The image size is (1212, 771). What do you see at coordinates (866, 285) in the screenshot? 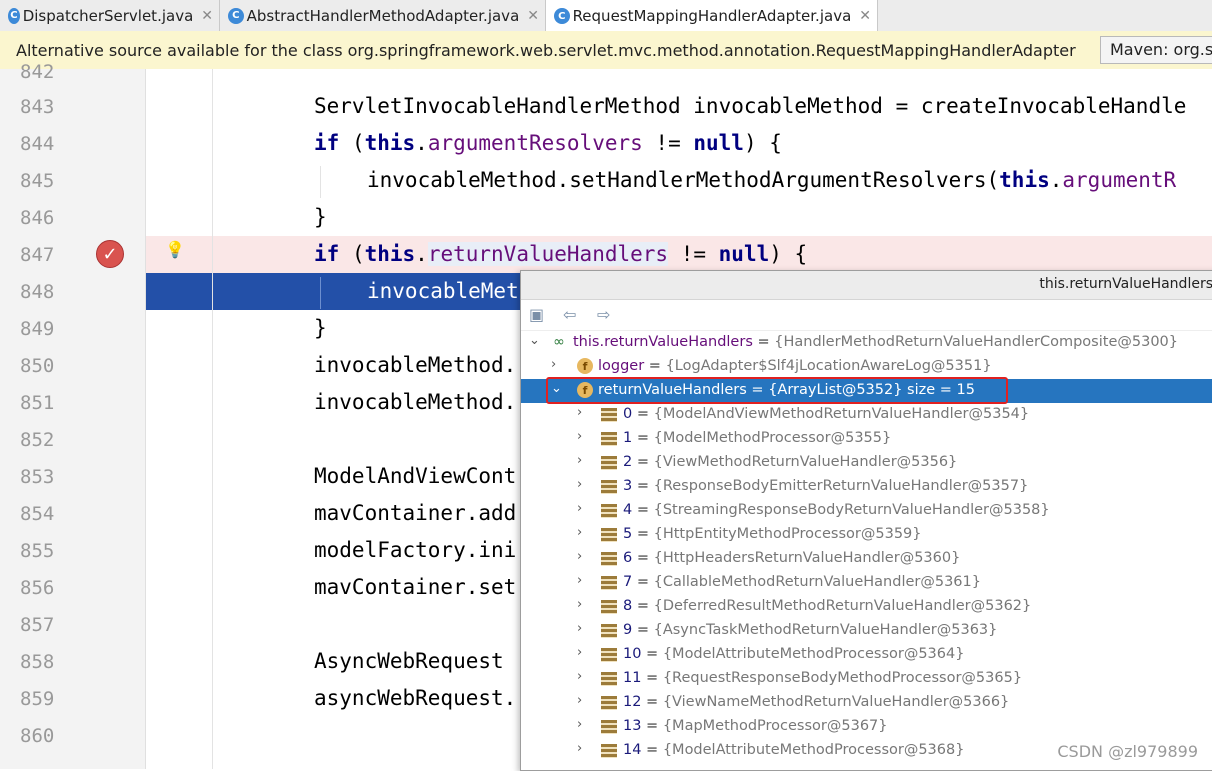
I see `popup-title-bar: this.returnValueHandlers` at bounding box center [866, 285].